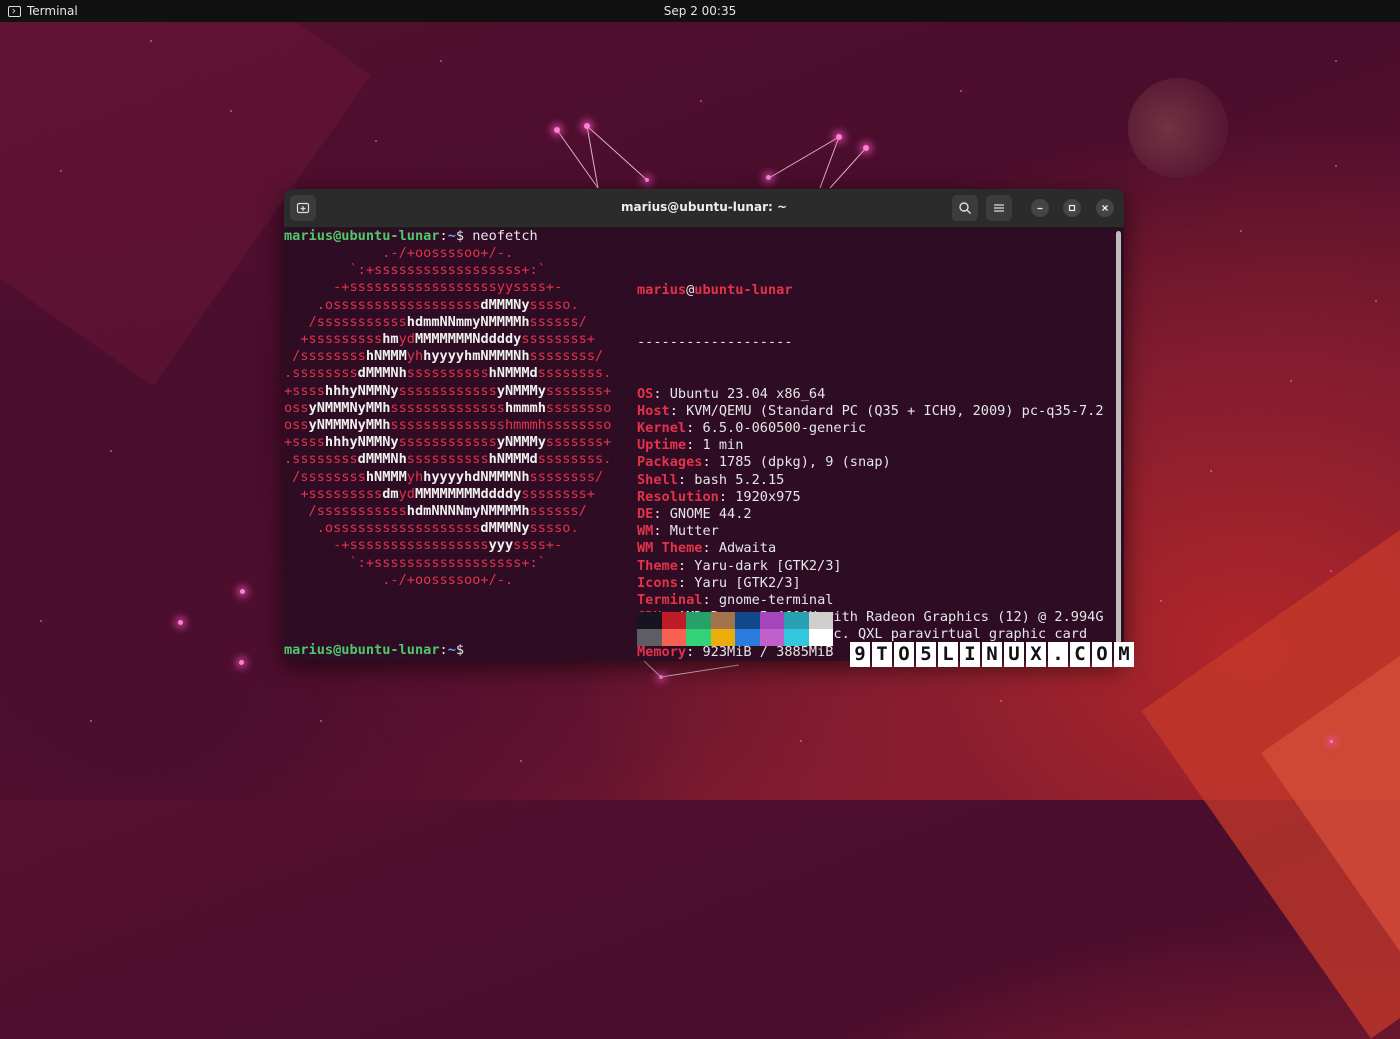 Image resolution: width=1400 pixels, height=1039 pixels. What do you see at coordinates (870, 290) in the screenshot?
I see `info-title: marius@ubuntu-lunar` at bounding box center [870, 290].